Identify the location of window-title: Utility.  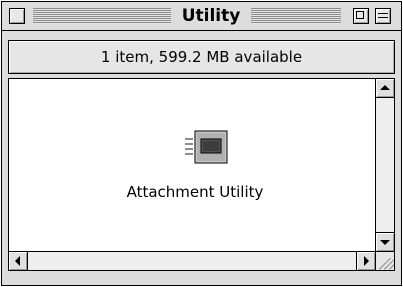
(211, 16).